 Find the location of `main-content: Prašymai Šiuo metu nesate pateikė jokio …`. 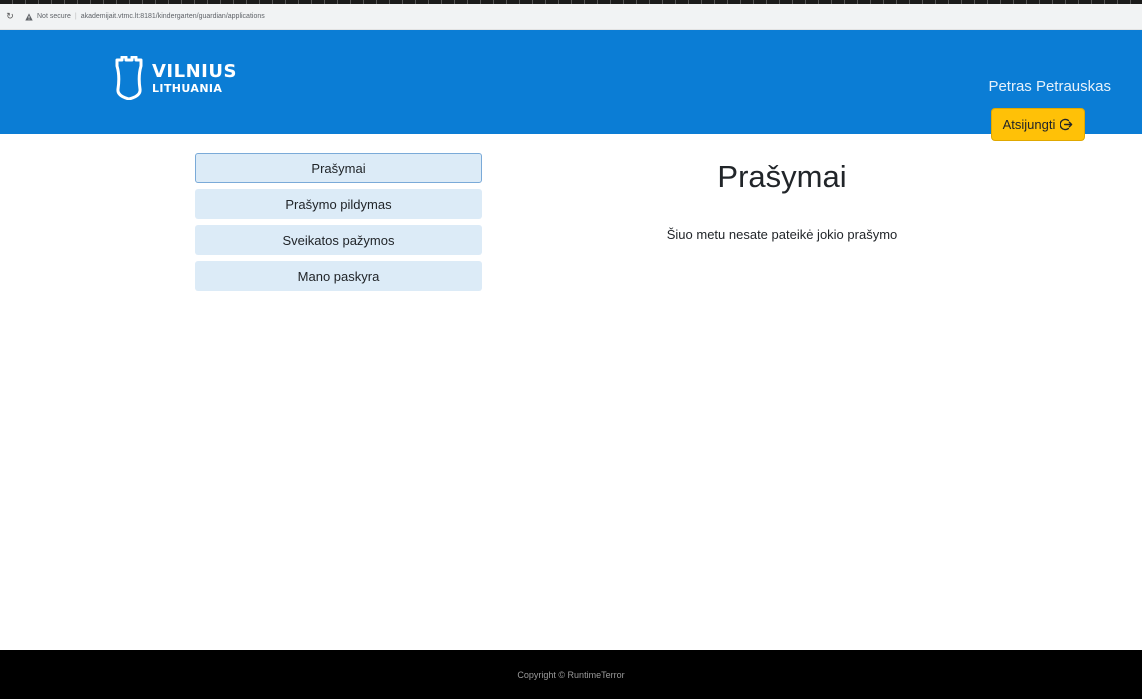

main-content: Prašymai Šiuo metu nesate pateikė jokio … is located at coordinates (782, 197).